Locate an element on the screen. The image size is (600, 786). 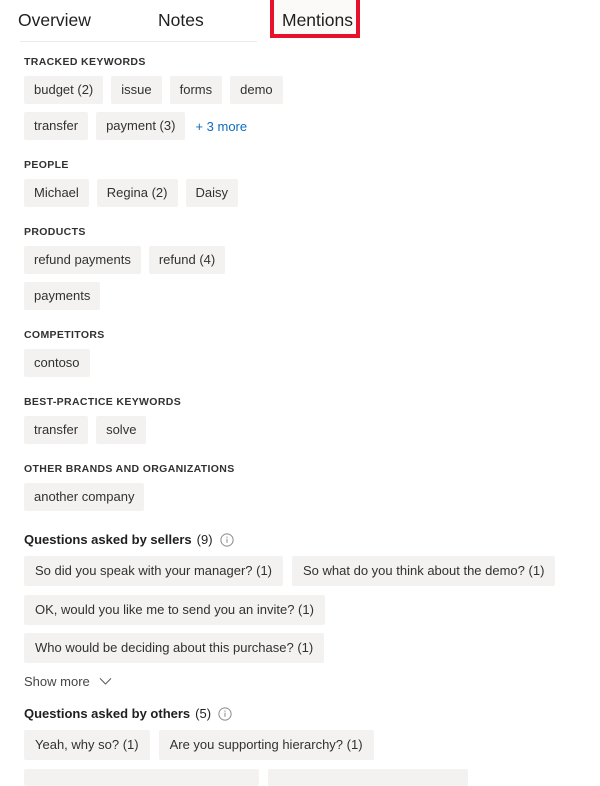
person-pill: Regina (2) is located at coordinates (137, 193).